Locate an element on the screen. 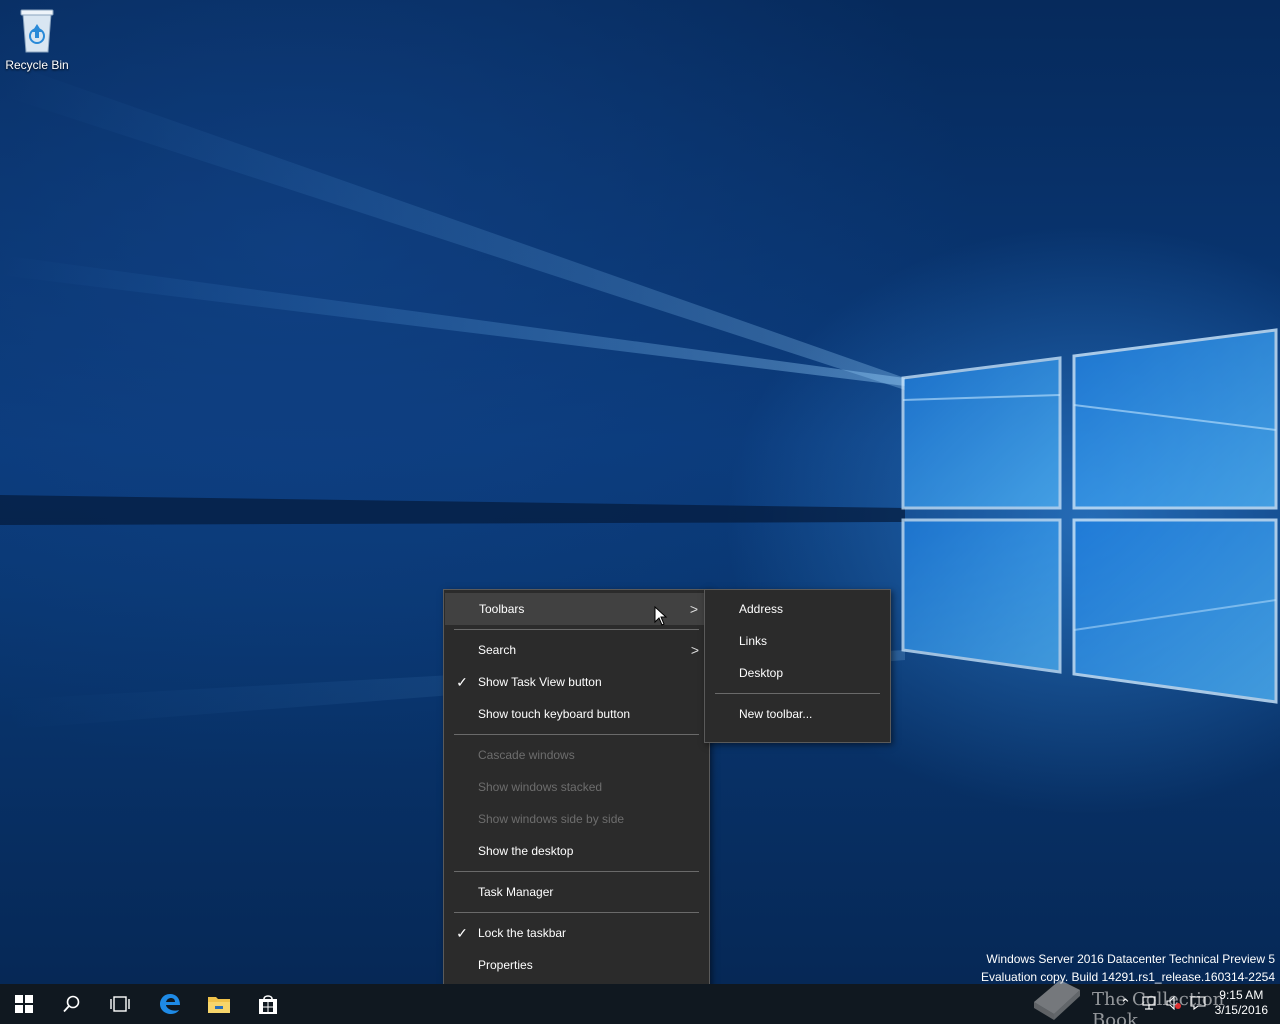 This screenshot has height=1024, width=1280. menu-item-label: Cascade windows is located at coordinates (526, 755).